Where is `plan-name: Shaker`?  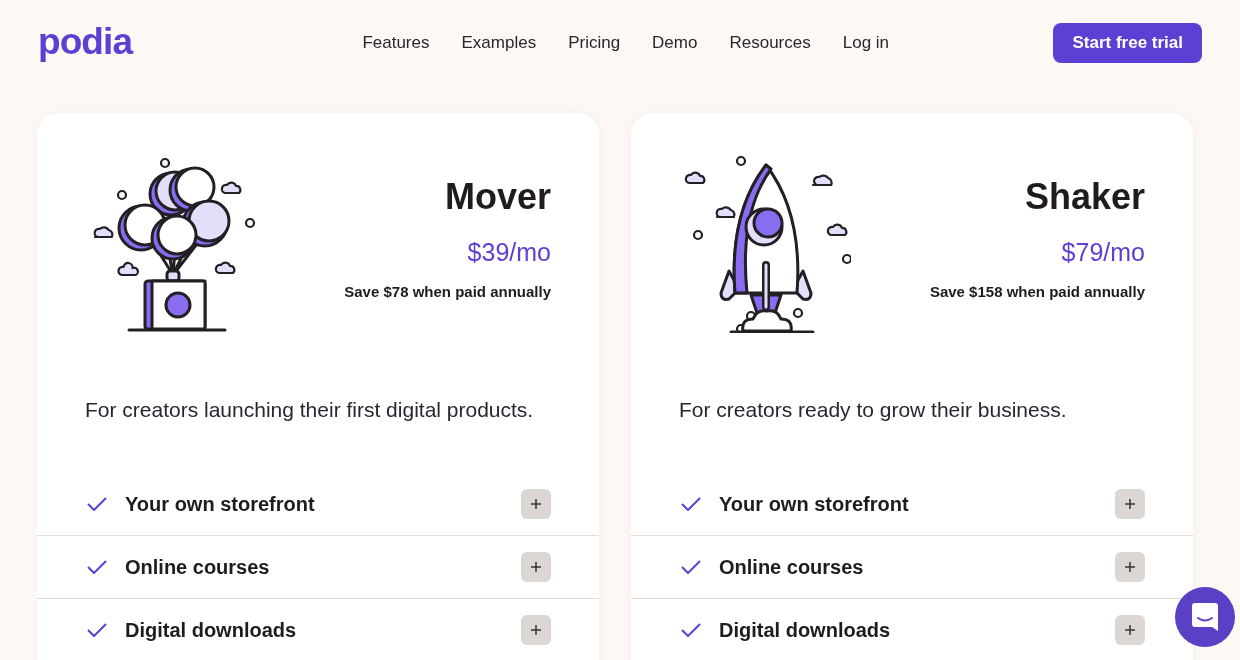 plan-name: Shaker is located at coordinates (1084, 197).